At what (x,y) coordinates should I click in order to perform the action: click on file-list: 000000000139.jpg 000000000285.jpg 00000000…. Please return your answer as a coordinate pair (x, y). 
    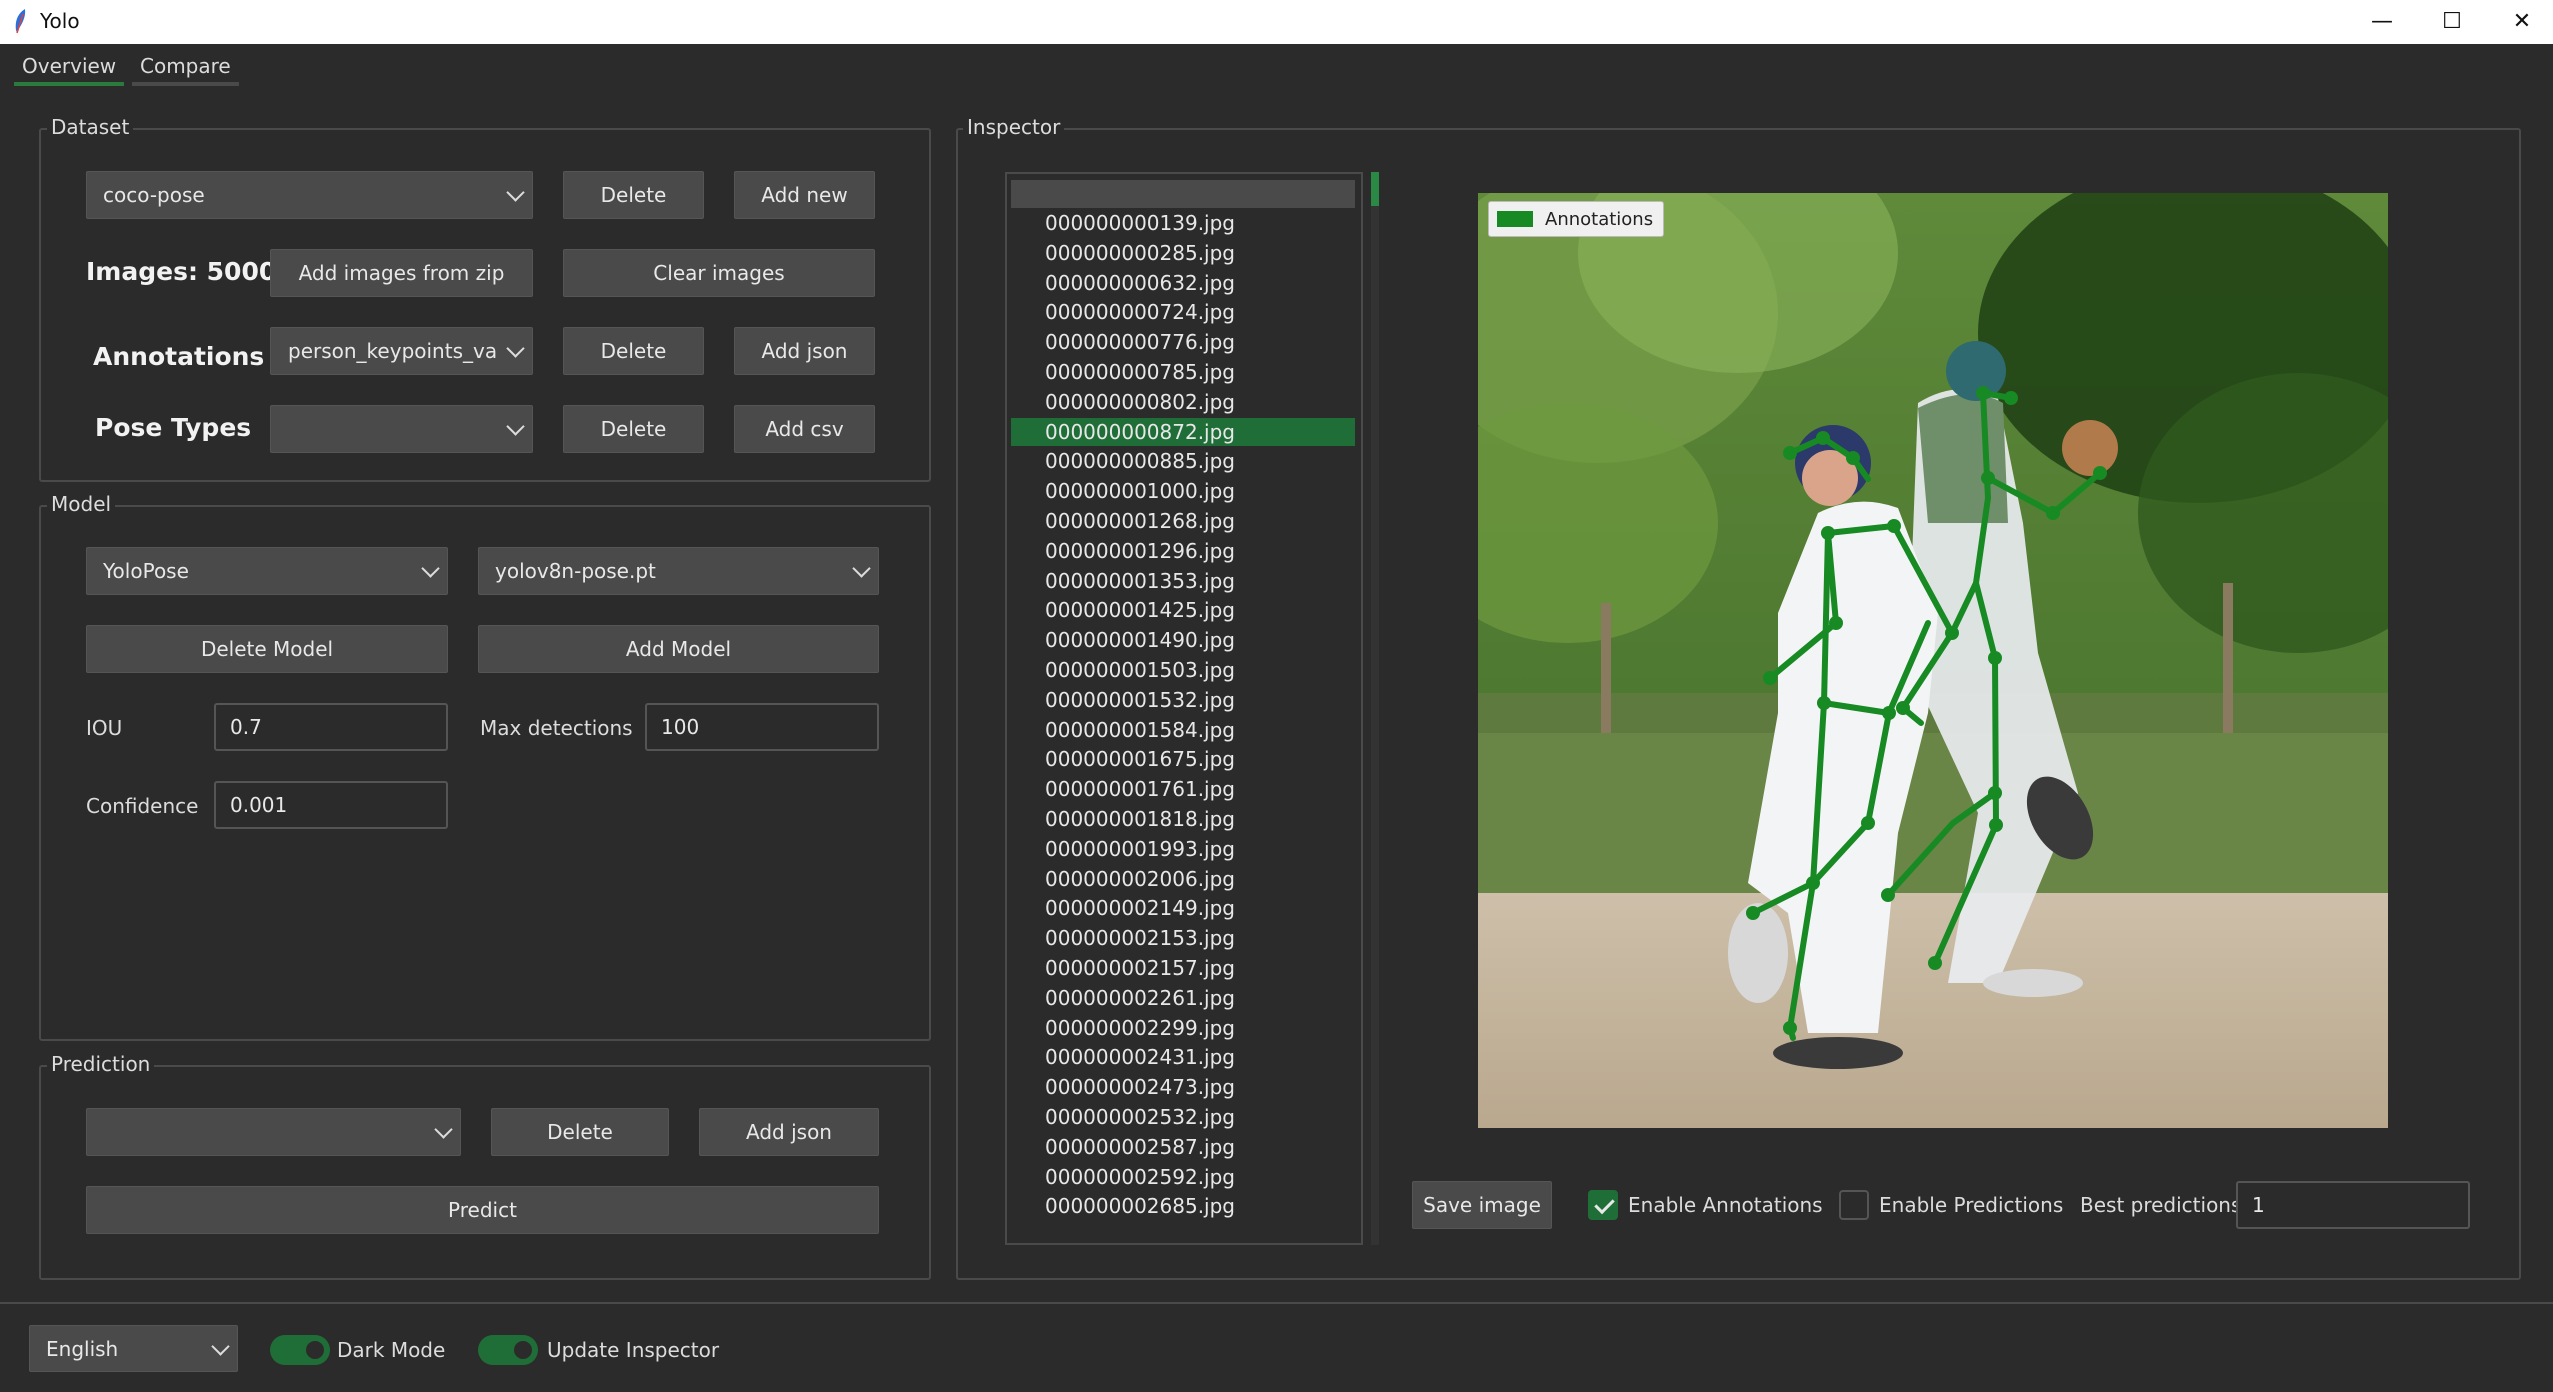
    Looking at the image, I should click on (1184, 708).